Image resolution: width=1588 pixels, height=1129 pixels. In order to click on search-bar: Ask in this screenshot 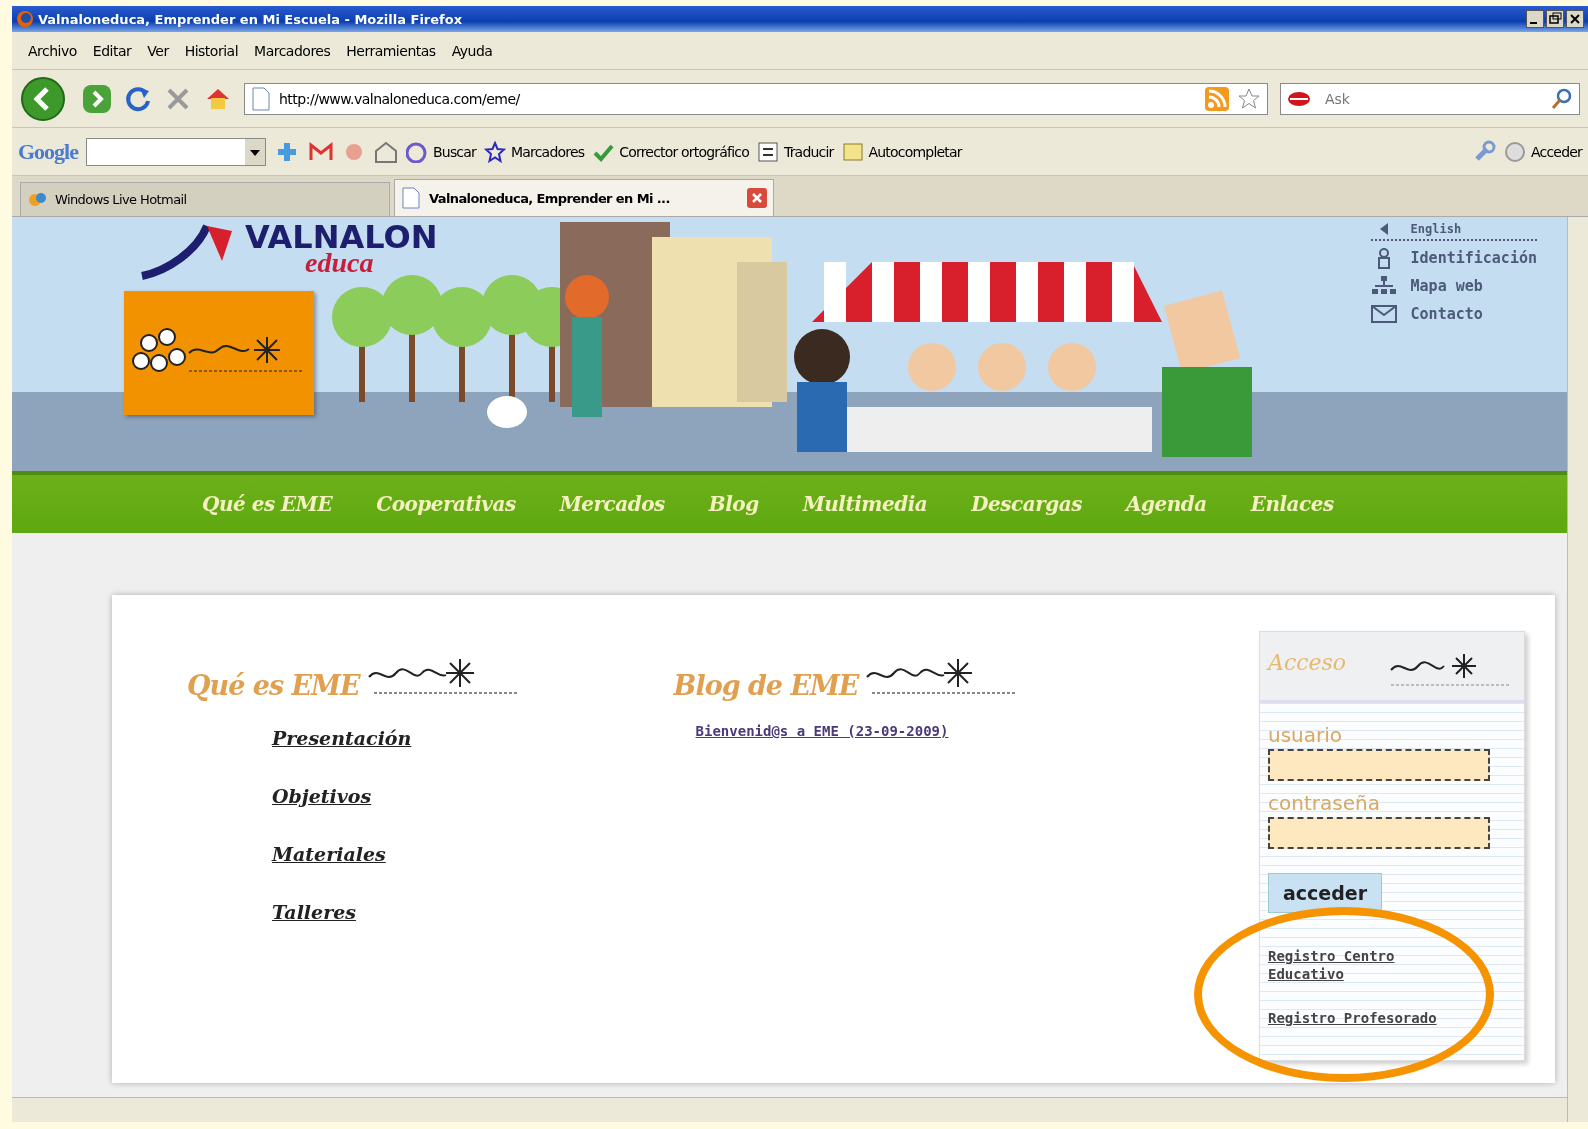, I will do `click(1430, 98)`.